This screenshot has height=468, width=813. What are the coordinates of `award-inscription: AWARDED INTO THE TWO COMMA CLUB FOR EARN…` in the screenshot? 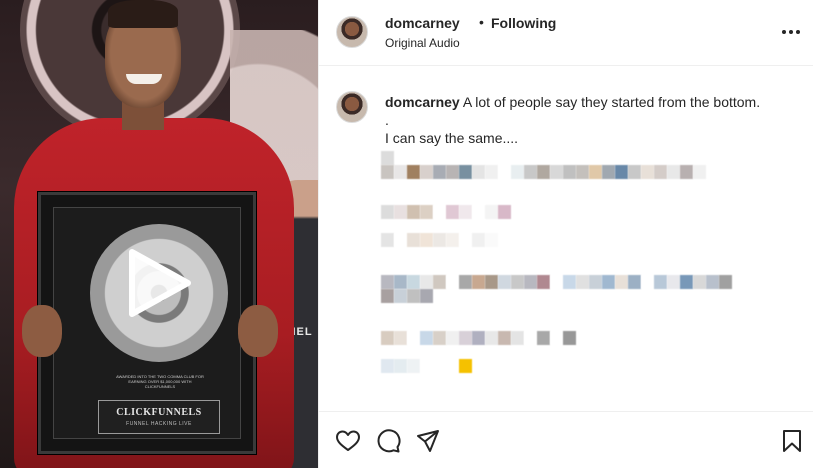 It's located at (160, 381).